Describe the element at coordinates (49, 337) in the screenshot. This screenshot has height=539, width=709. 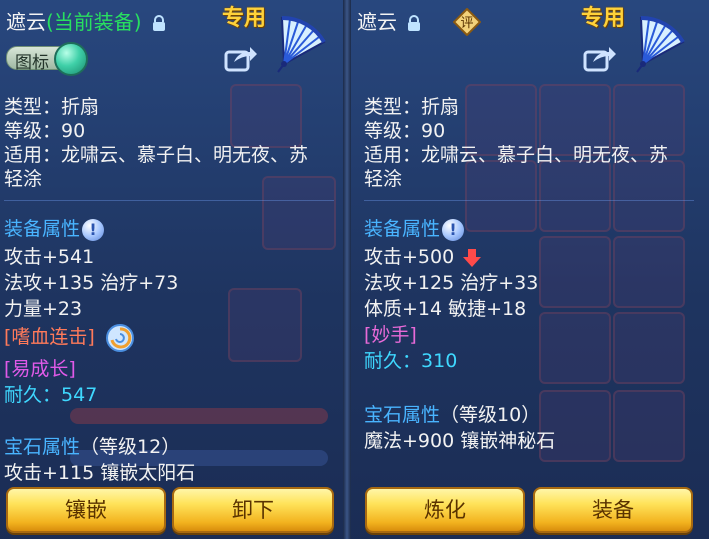
I see `skill-label: [嗜血连击]` at that location.